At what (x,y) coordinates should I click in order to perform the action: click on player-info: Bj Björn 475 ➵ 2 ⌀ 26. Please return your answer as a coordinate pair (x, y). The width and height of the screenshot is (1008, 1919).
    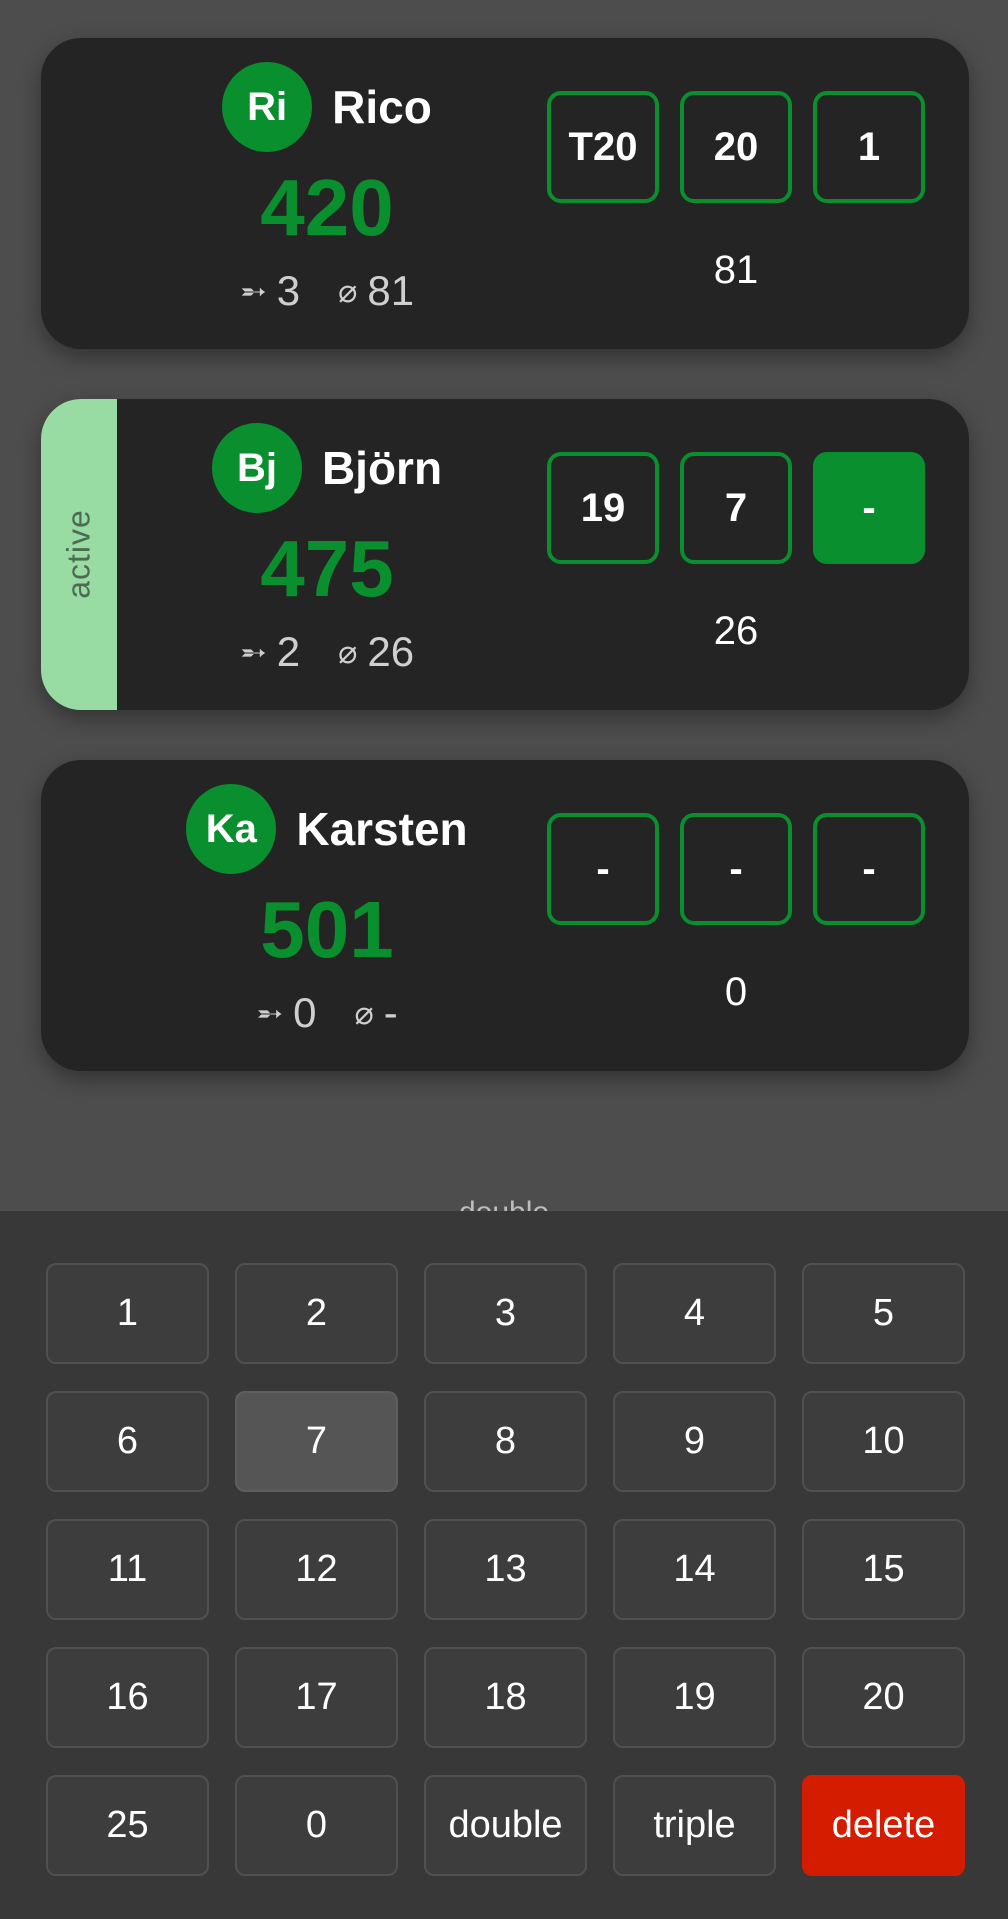
    Looking at the image, I should click on (327, 554).